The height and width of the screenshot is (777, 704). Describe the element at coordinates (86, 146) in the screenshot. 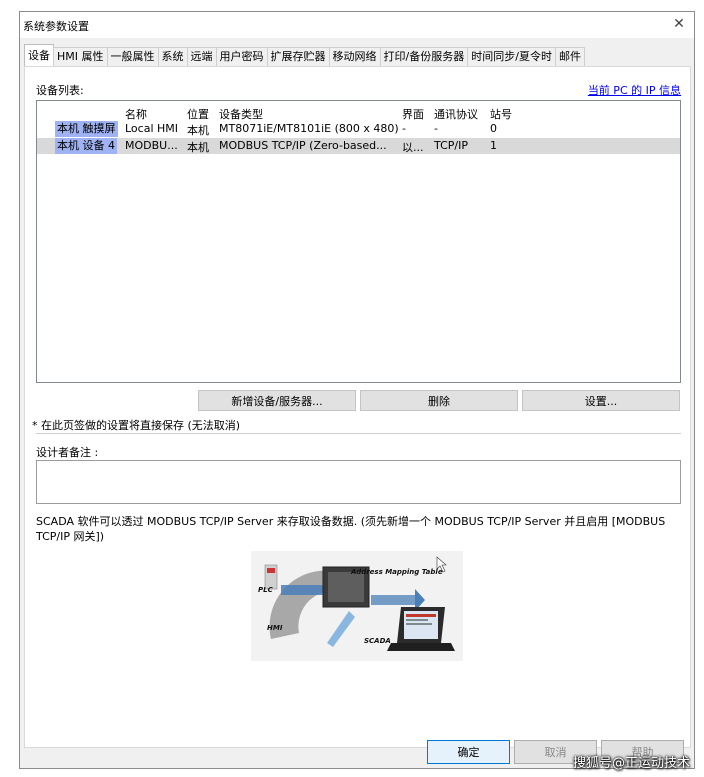

I see `device-tag: 本机 设备 4` at that location.